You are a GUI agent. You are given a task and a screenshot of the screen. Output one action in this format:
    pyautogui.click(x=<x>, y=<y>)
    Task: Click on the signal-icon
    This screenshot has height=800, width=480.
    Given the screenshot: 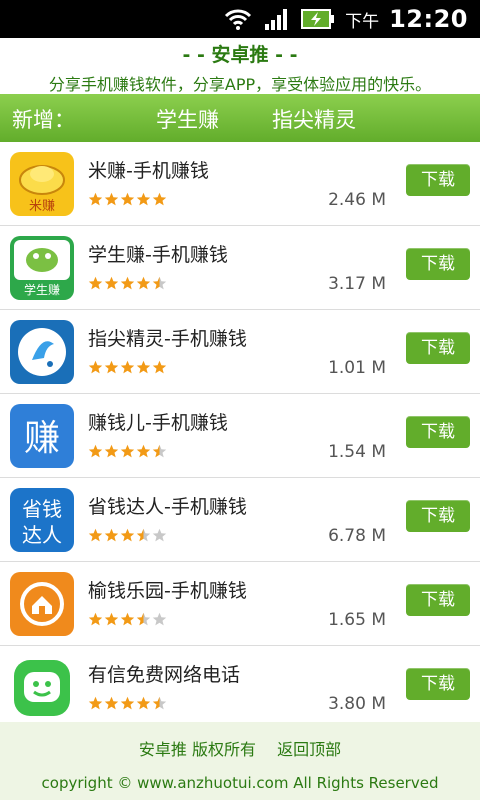 What is the action you would take?
    pyautogui.click(x=276, y=19)
    